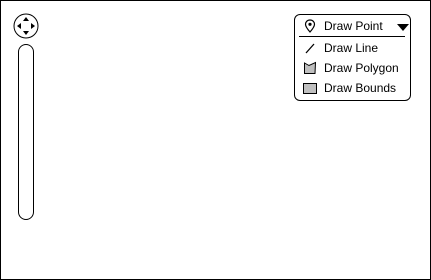  I want to click on map-pin-icon, so click(310, 26).